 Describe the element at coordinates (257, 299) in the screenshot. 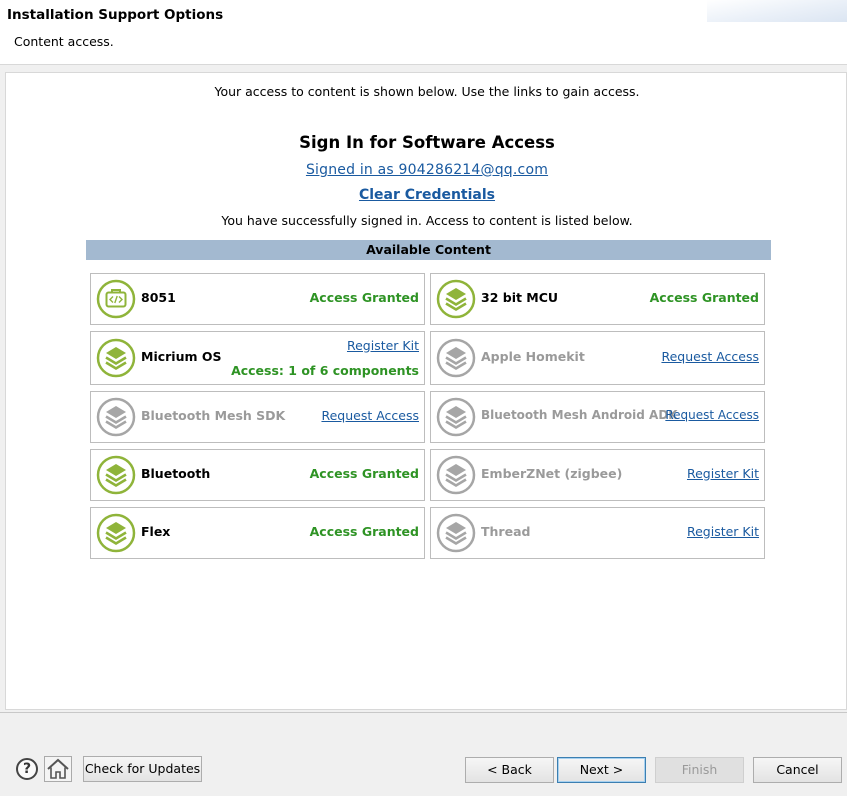

I see `content-card-8051: 8051 Access Granted` at that location.